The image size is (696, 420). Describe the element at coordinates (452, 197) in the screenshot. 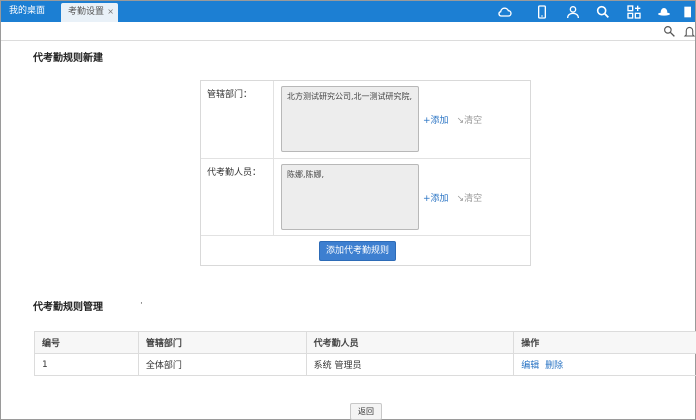

I see `person-actions: +添加 ↘清空` at that location.